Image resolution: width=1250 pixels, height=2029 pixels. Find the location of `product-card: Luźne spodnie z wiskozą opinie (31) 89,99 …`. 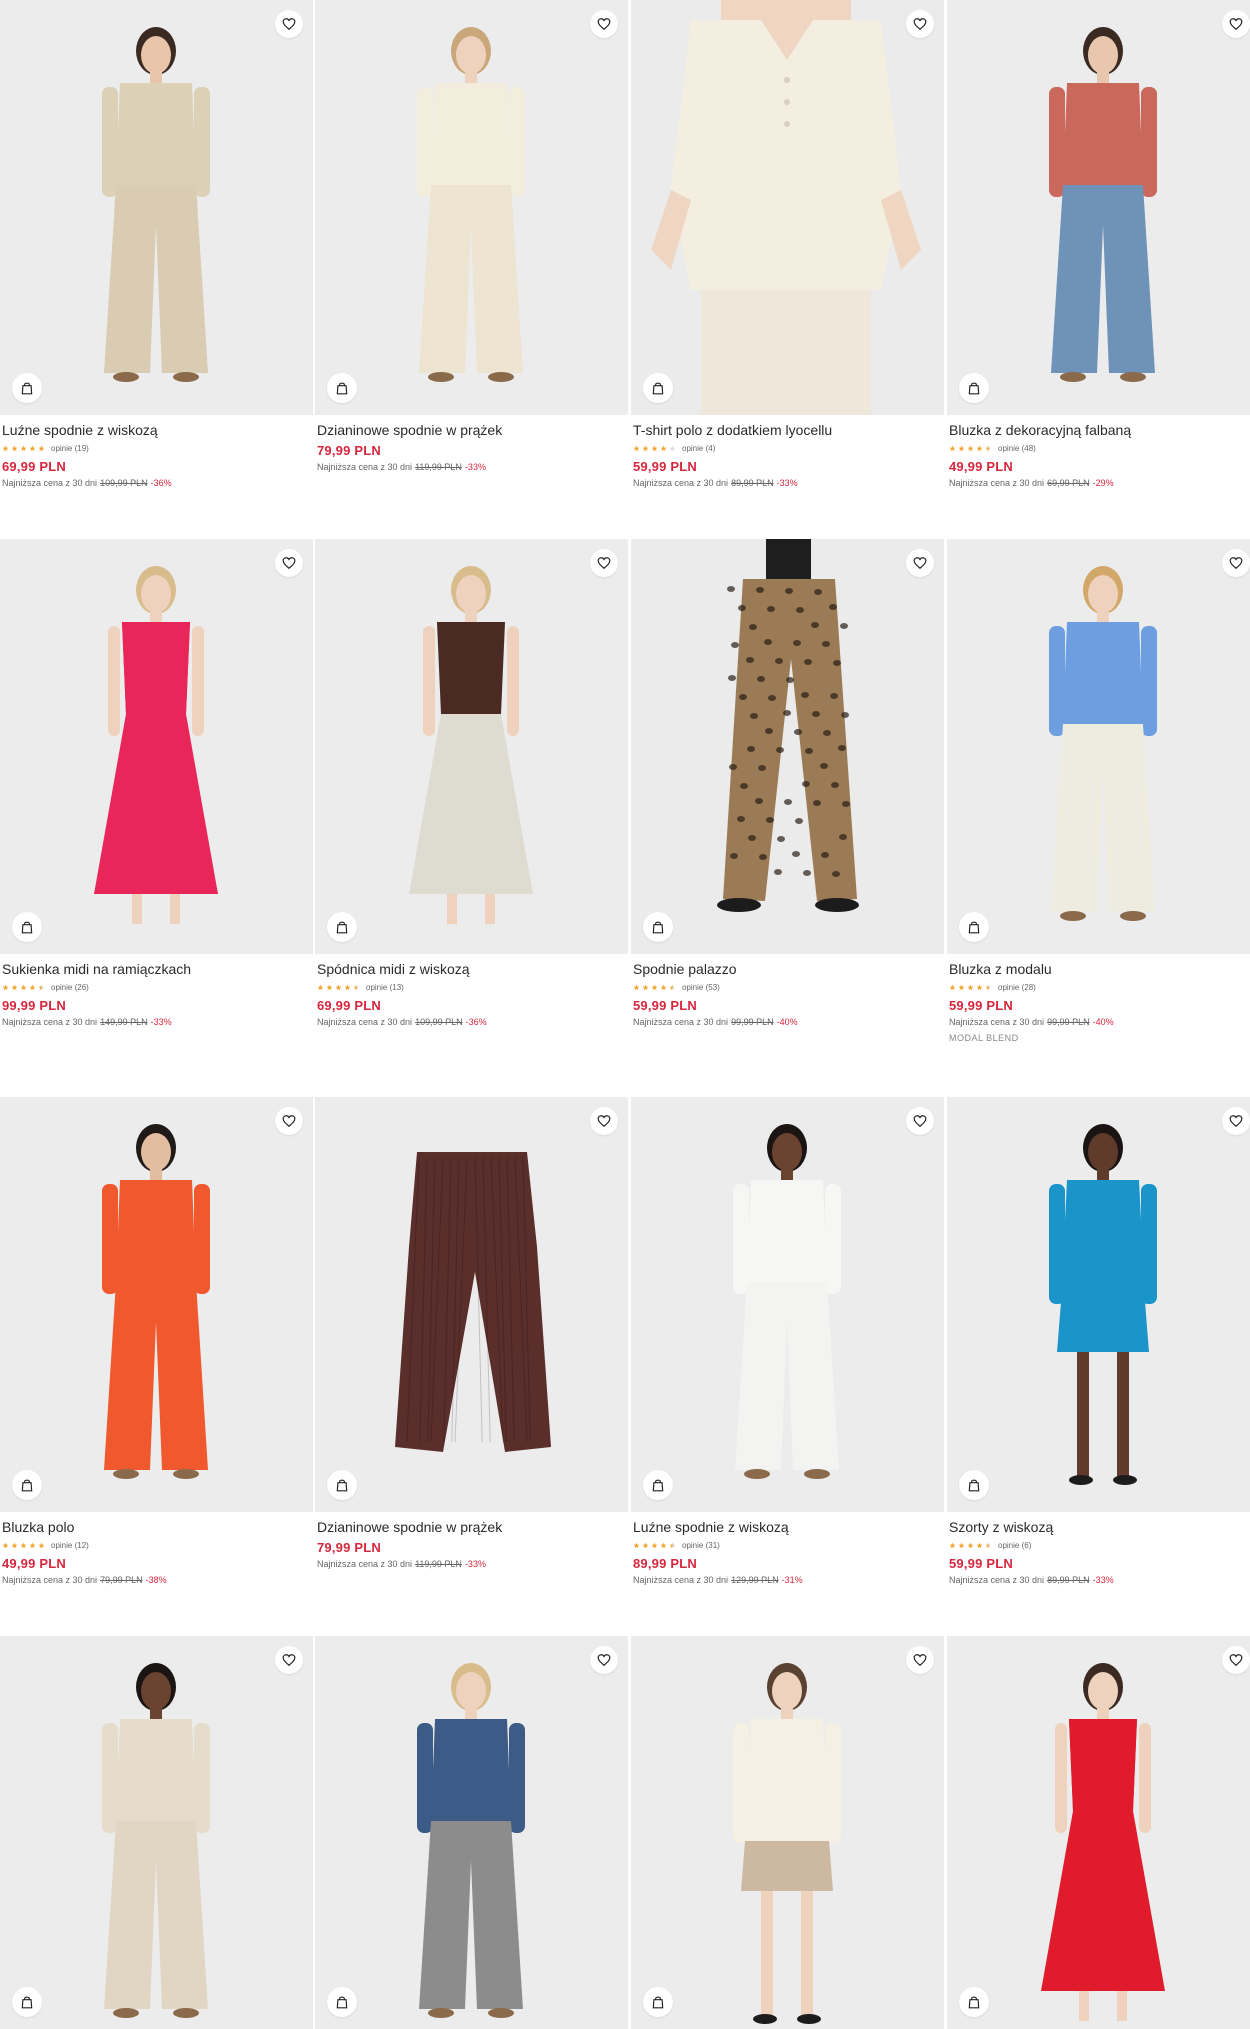

product-card: Luźne spodnie z wiskozą opinie (31) 89,99 … is located at coordinates (787, 1341).